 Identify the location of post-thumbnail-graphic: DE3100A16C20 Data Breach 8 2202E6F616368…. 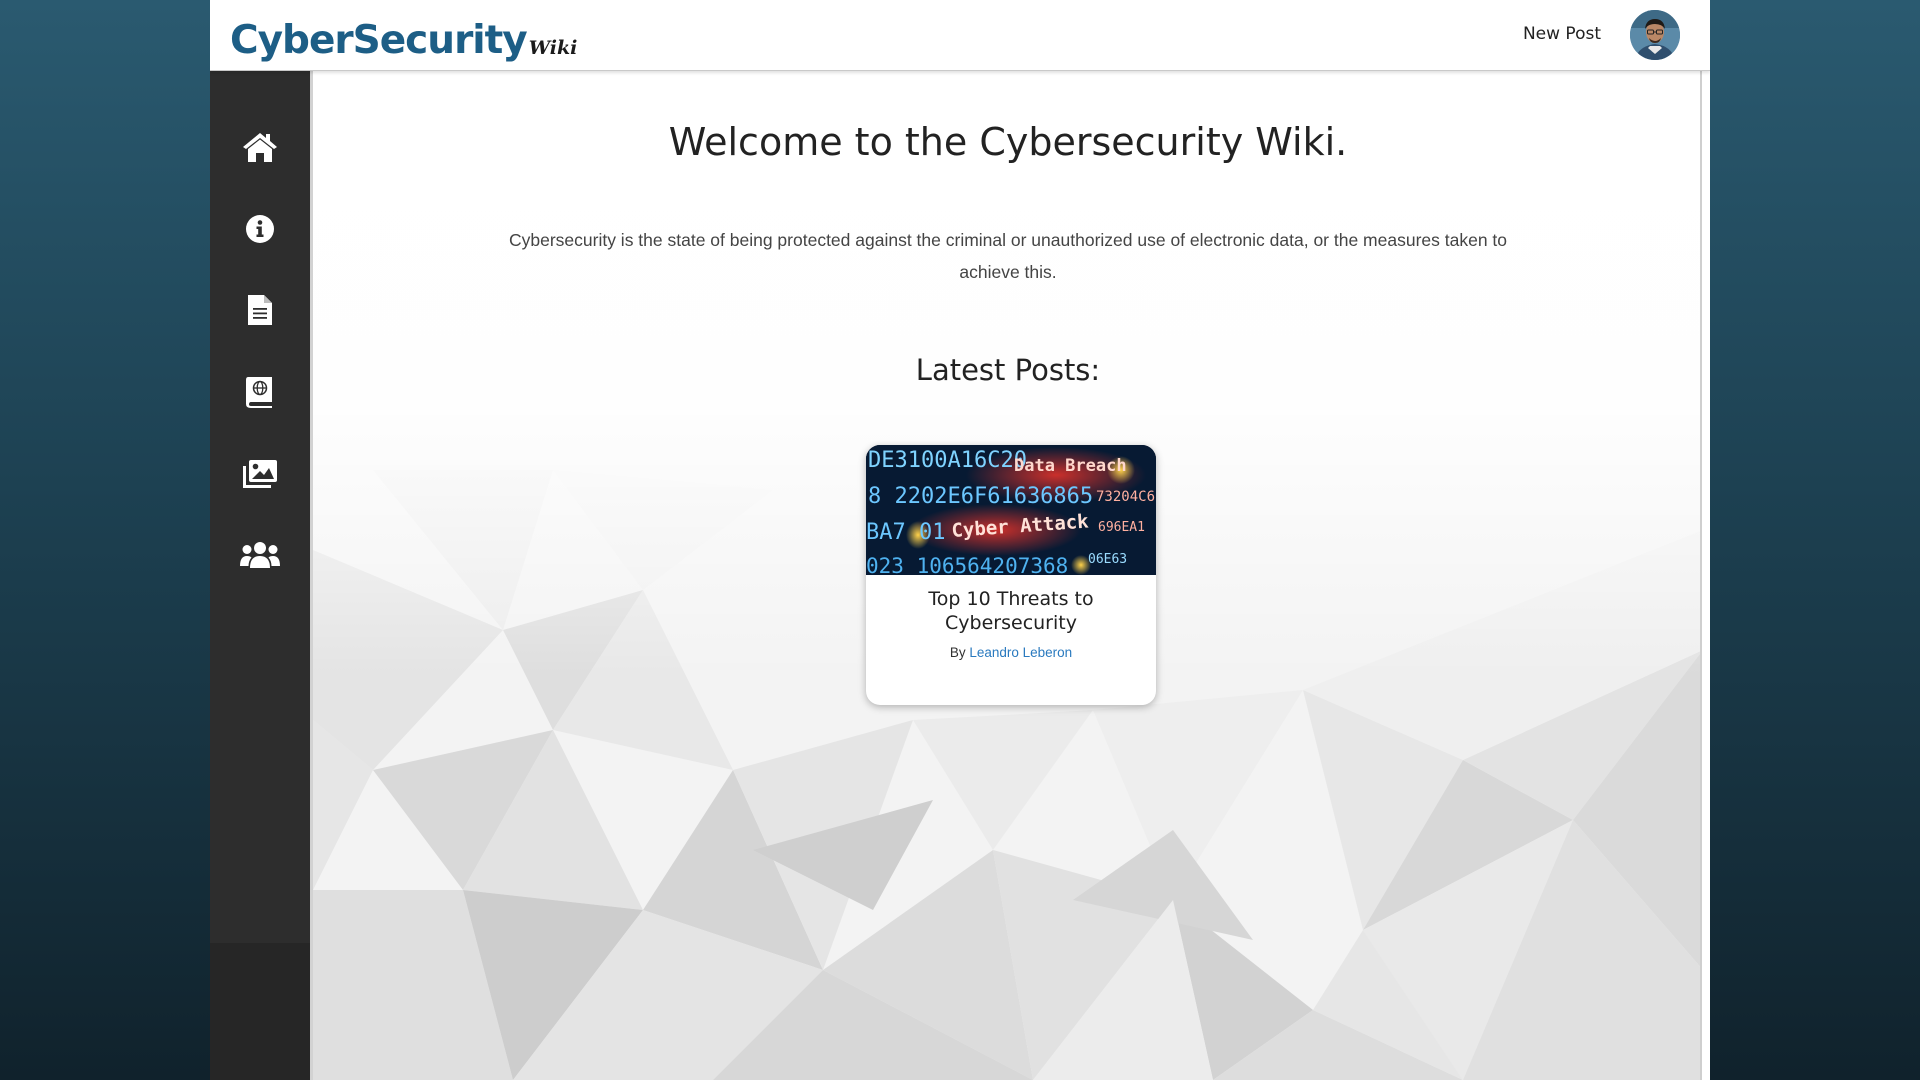
(1011, 510).